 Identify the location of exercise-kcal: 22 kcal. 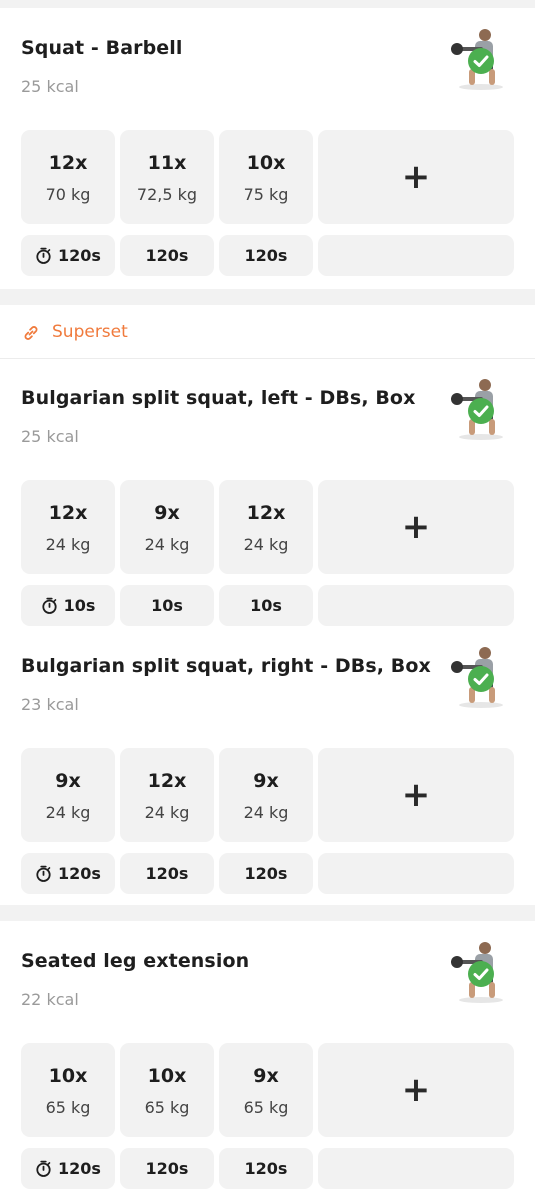
(50, 999).